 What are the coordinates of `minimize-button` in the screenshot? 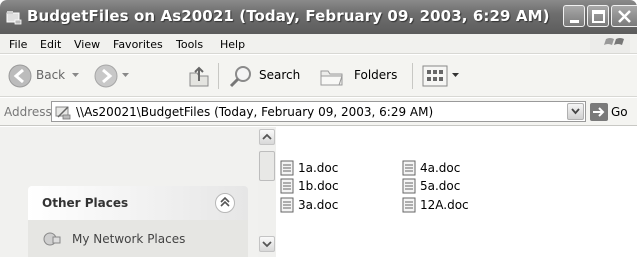 It's located at (574, 16).